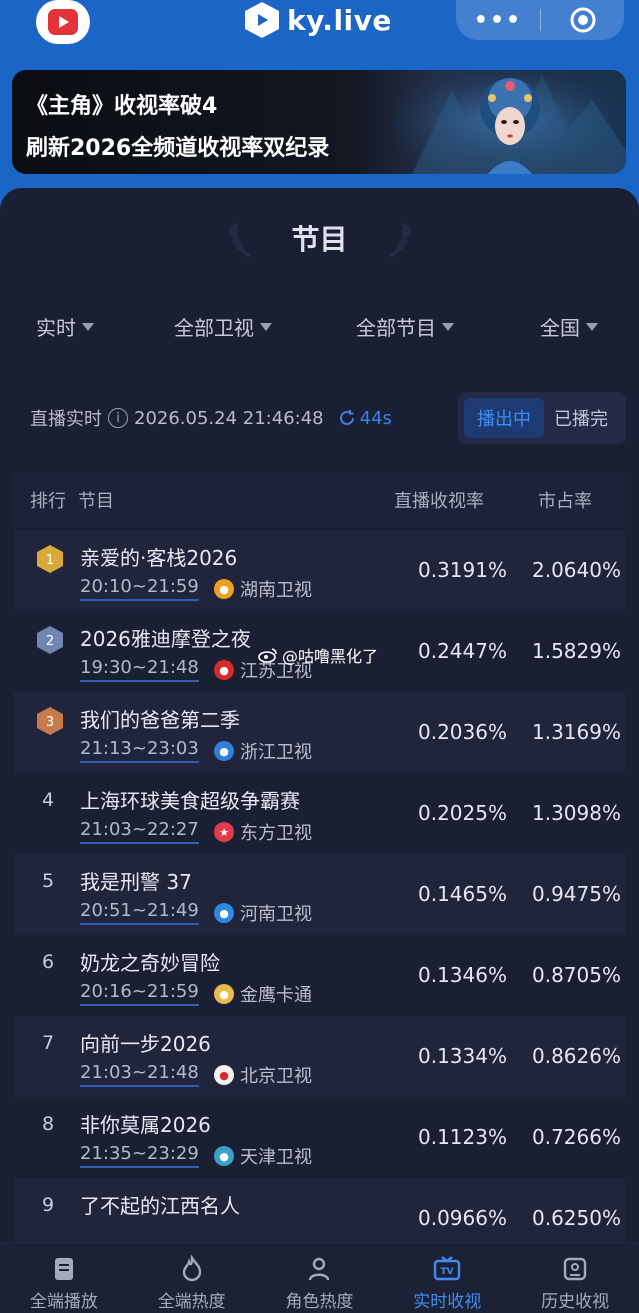  I want to click on banner-line-2: 刷新2026全频道收视率双纪录, so click(178, 148).